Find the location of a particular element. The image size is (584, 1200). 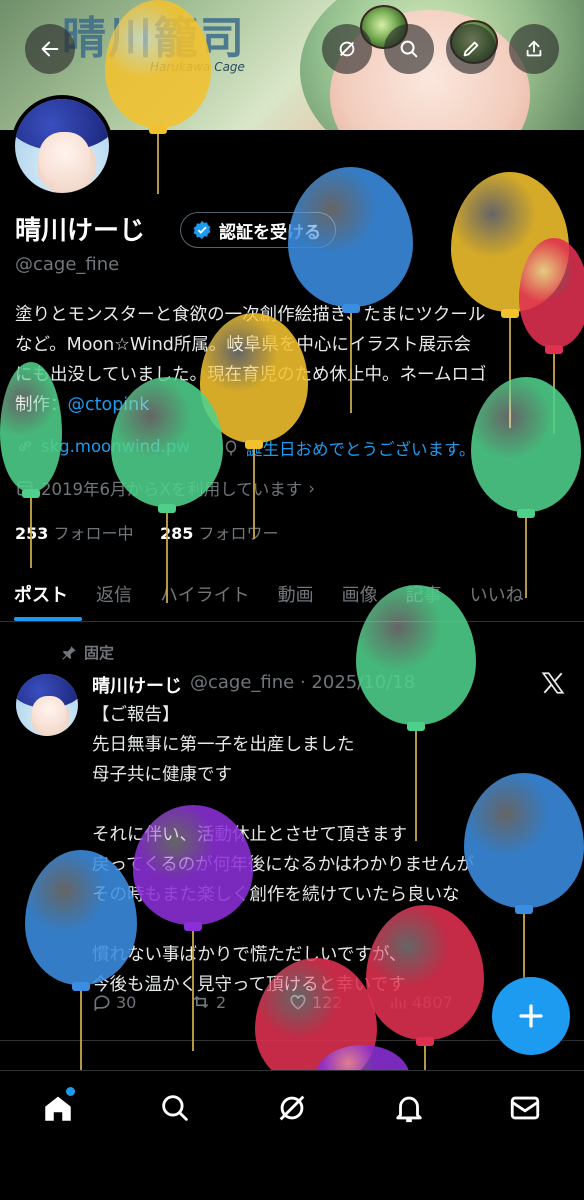

repost-icon is located at coordinates (201, 1002).